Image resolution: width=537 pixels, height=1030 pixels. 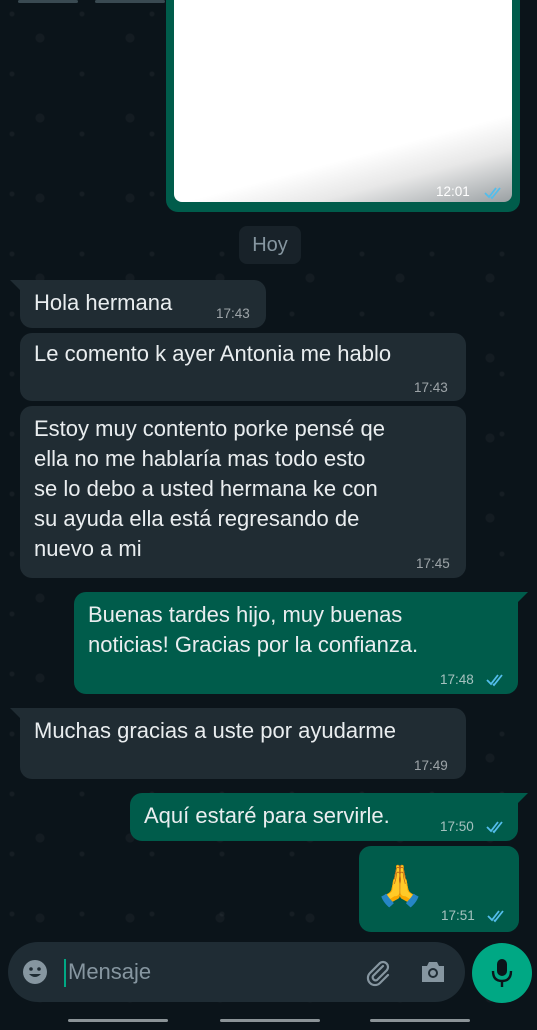 I want to click on image-thumbnail, so click(x=343, y=101).